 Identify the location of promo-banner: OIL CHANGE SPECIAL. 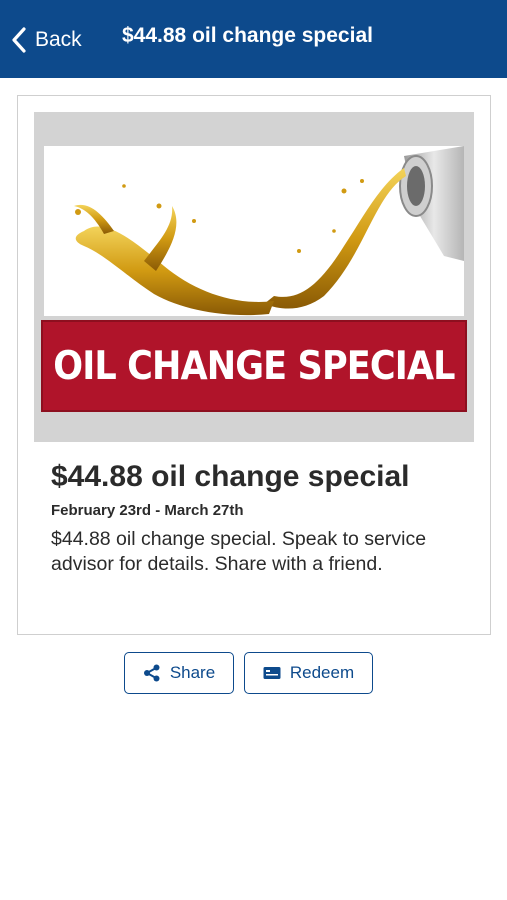
(254, 366).